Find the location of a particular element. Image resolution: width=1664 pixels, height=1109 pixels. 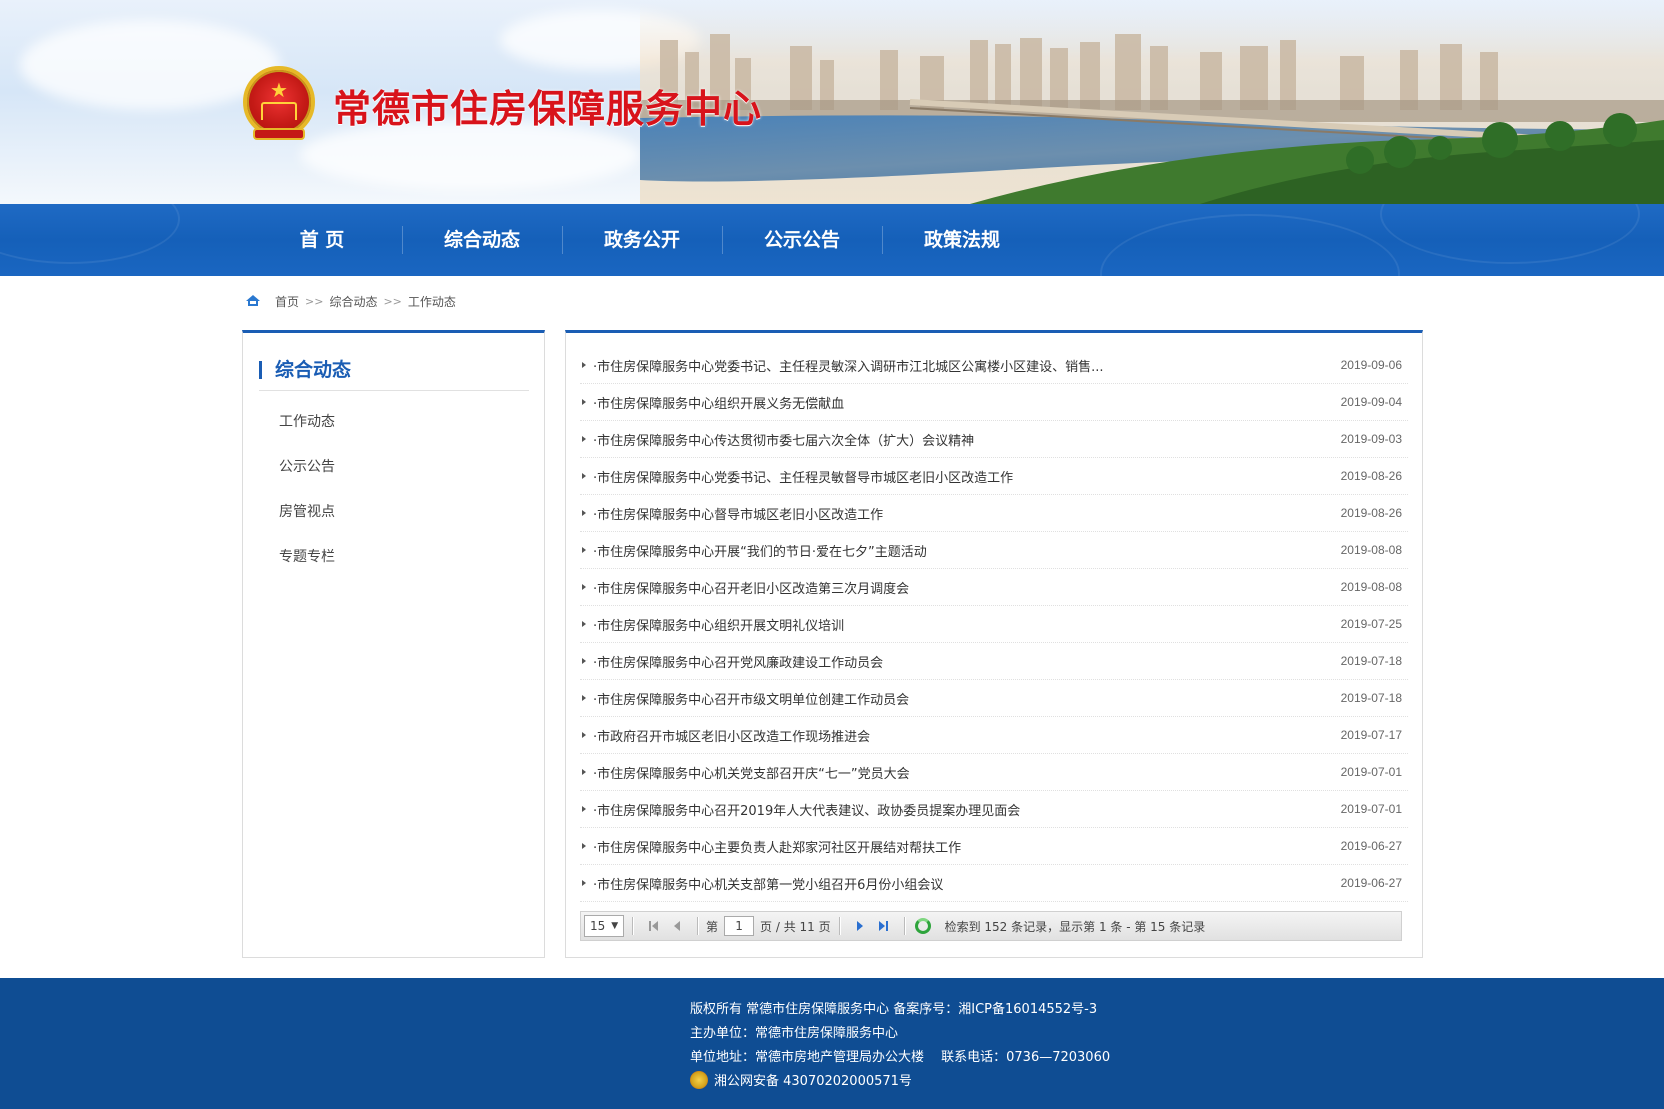

first-page-button is located at coordinates (653, 926).